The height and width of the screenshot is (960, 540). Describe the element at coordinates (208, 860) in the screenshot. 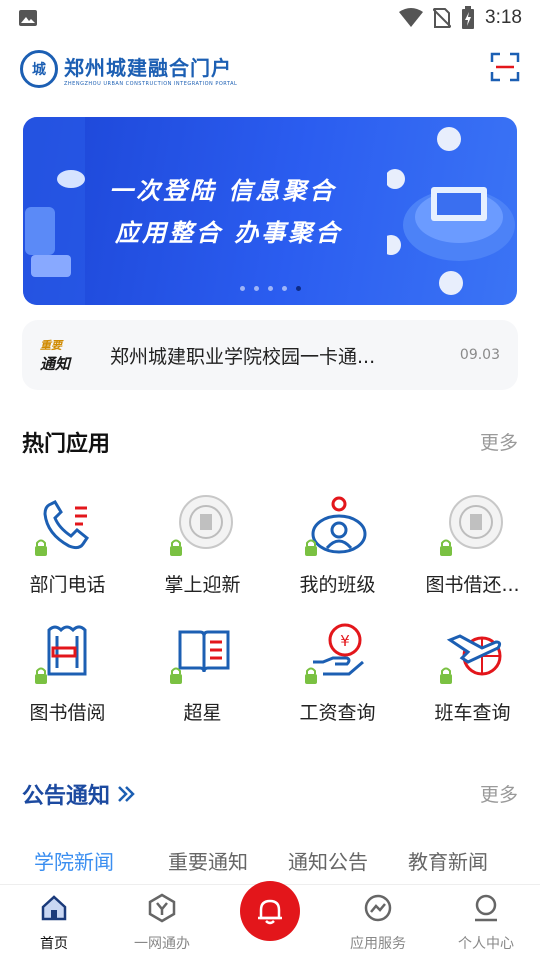

I see `tab-important-notice: 重要通知` at that location.